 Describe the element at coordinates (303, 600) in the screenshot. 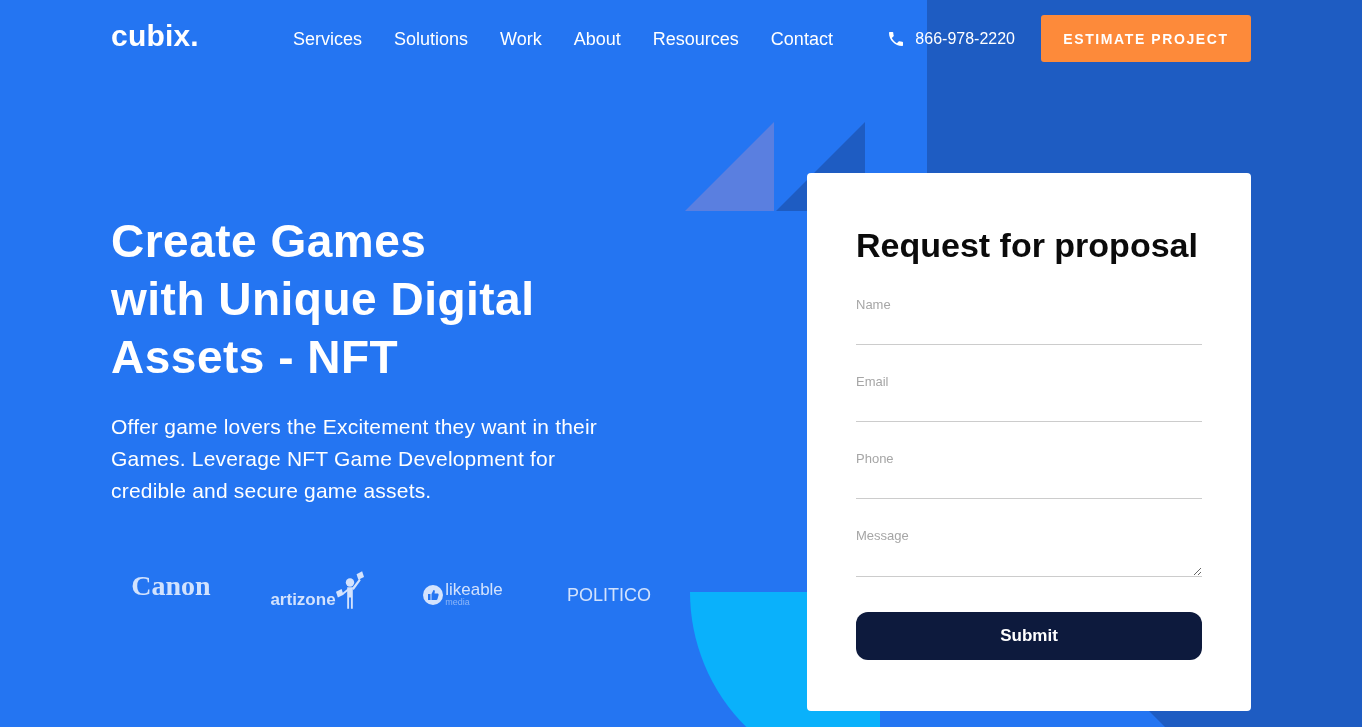

I see `client-logo: artizone` at that location.